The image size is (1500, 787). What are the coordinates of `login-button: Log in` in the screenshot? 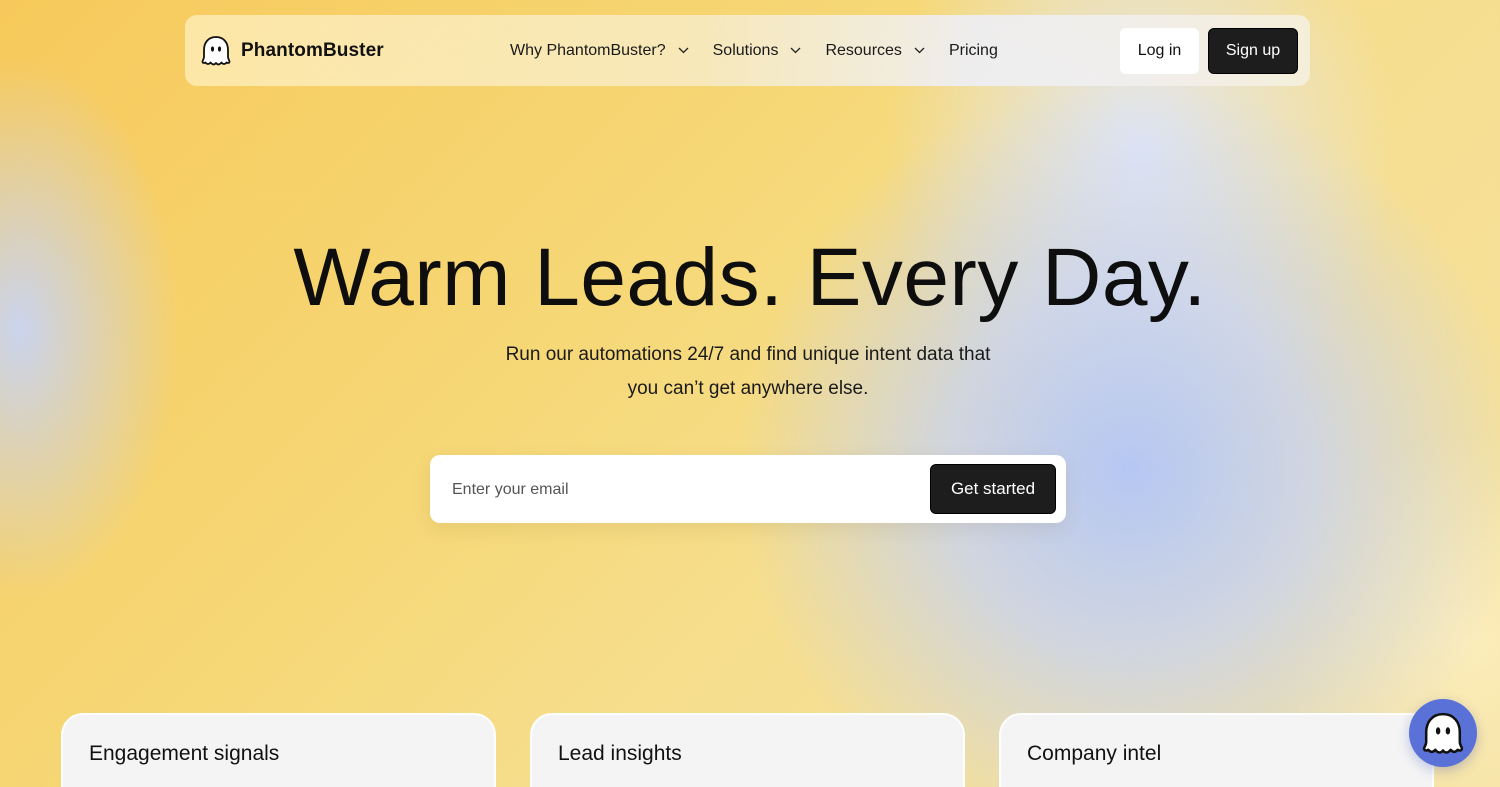 It's located at (1159, 51).